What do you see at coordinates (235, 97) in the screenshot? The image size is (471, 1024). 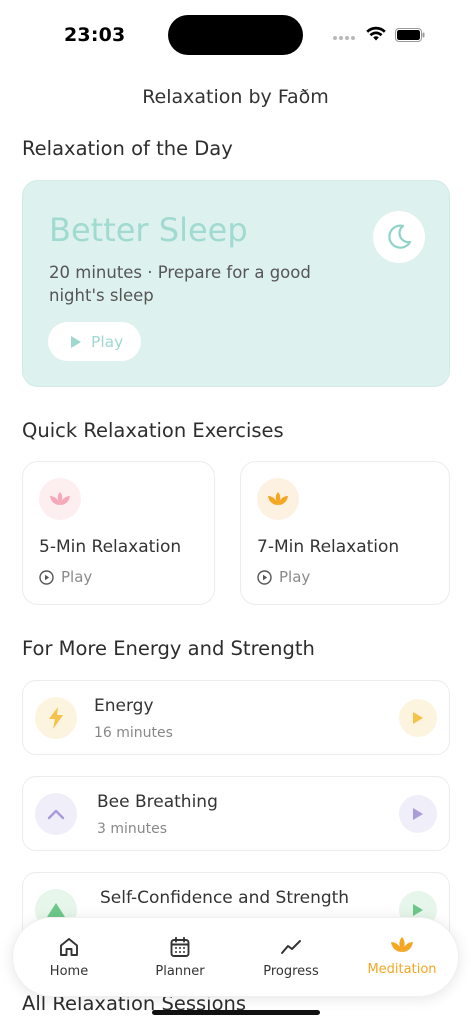 I see `app-title: Relaxation by Faðm` at bounding box center [235, 97].